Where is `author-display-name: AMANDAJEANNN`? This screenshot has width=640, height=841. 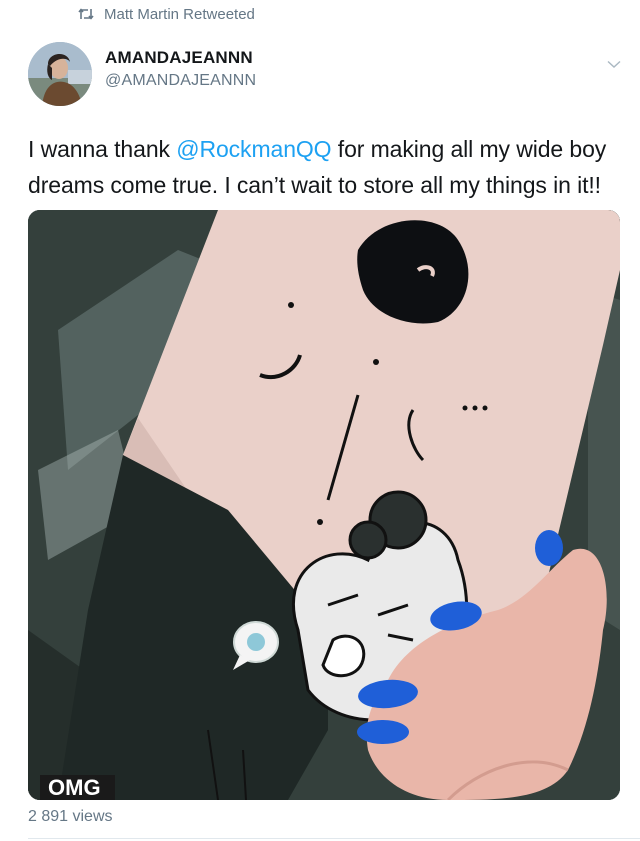 author-display-name: AMANDAJEANNN is located at coordinates (179, 58).